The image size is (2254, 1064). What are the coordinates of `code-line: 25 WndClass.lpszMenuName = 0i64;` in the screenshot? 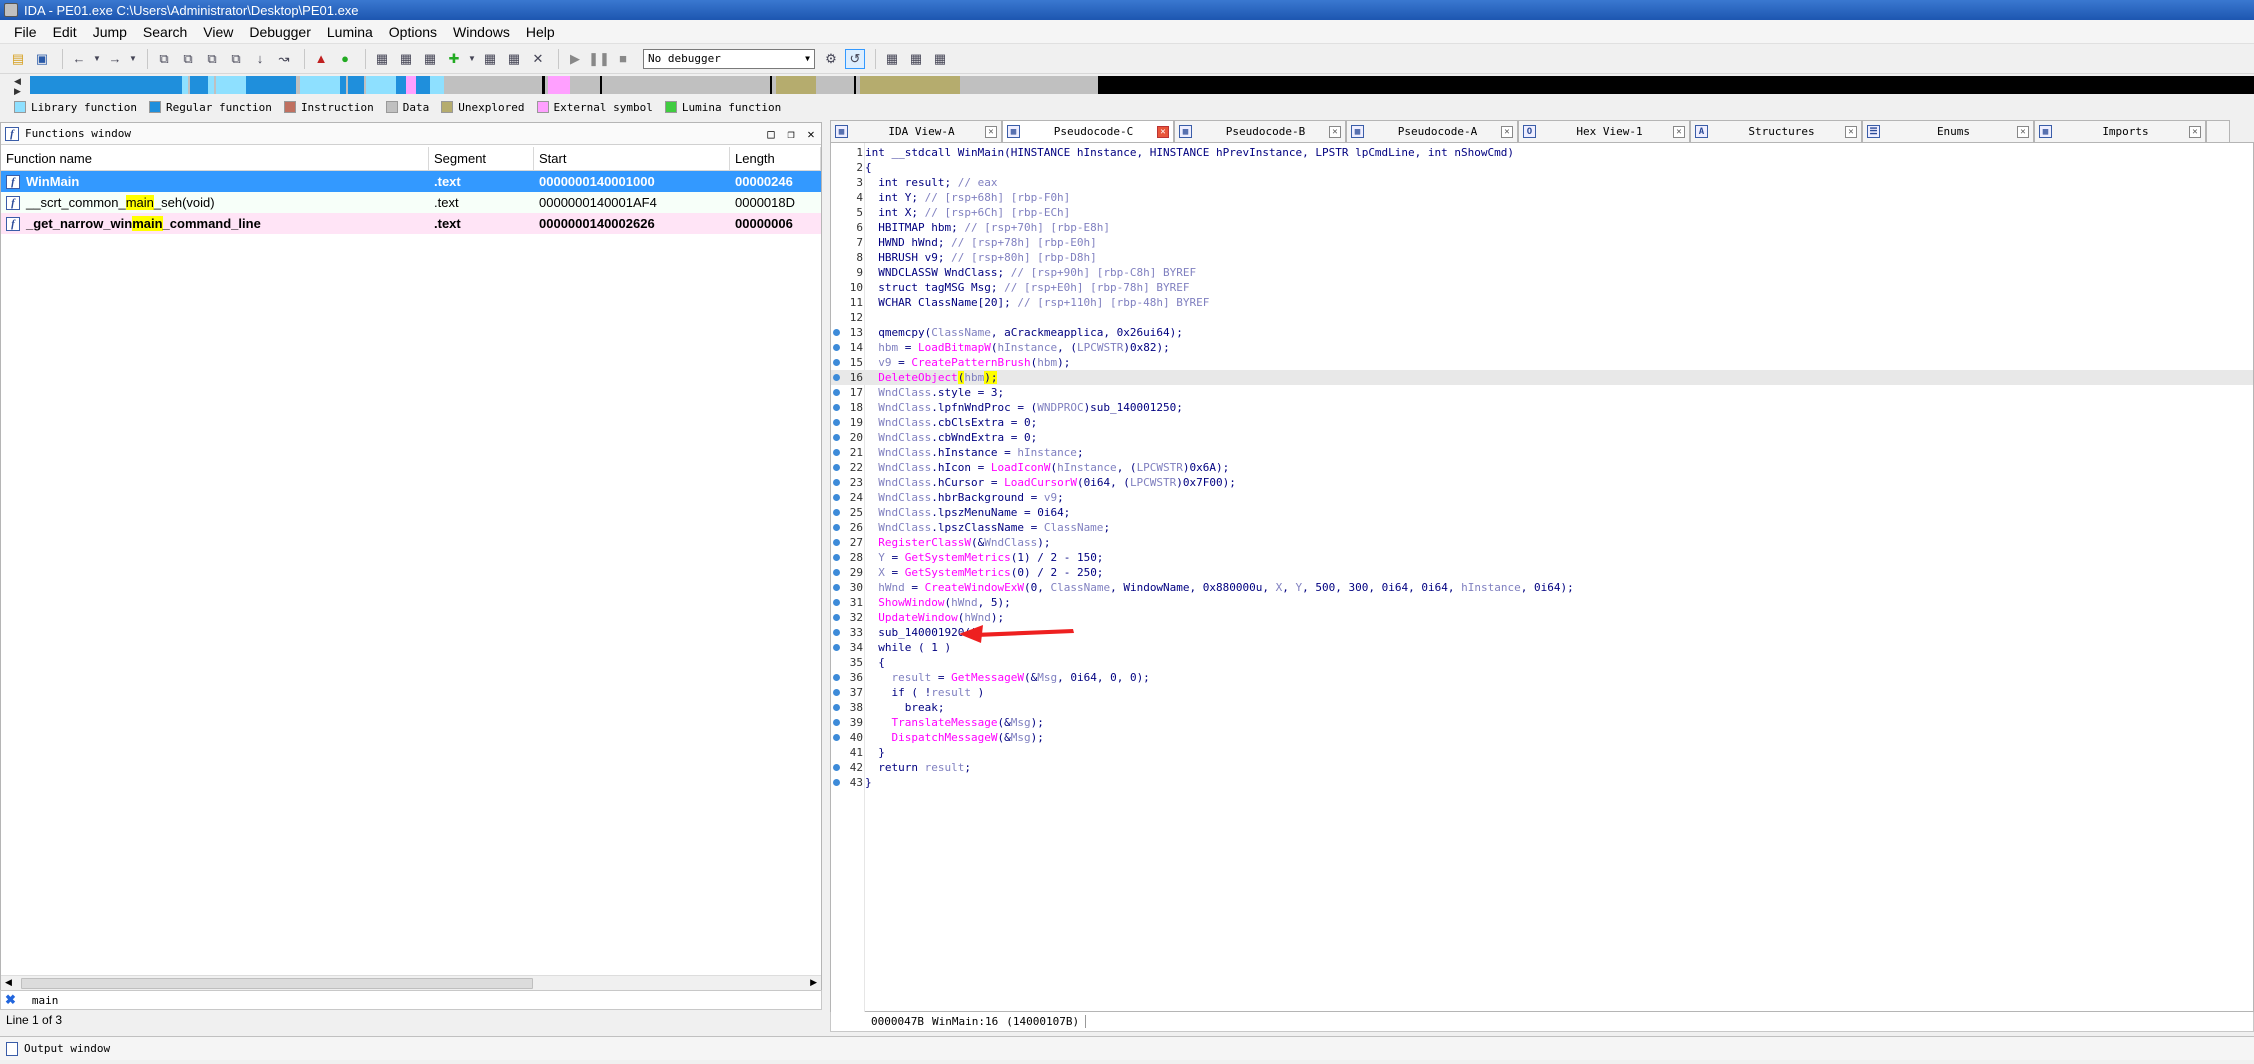 It's located at (1542, 512).